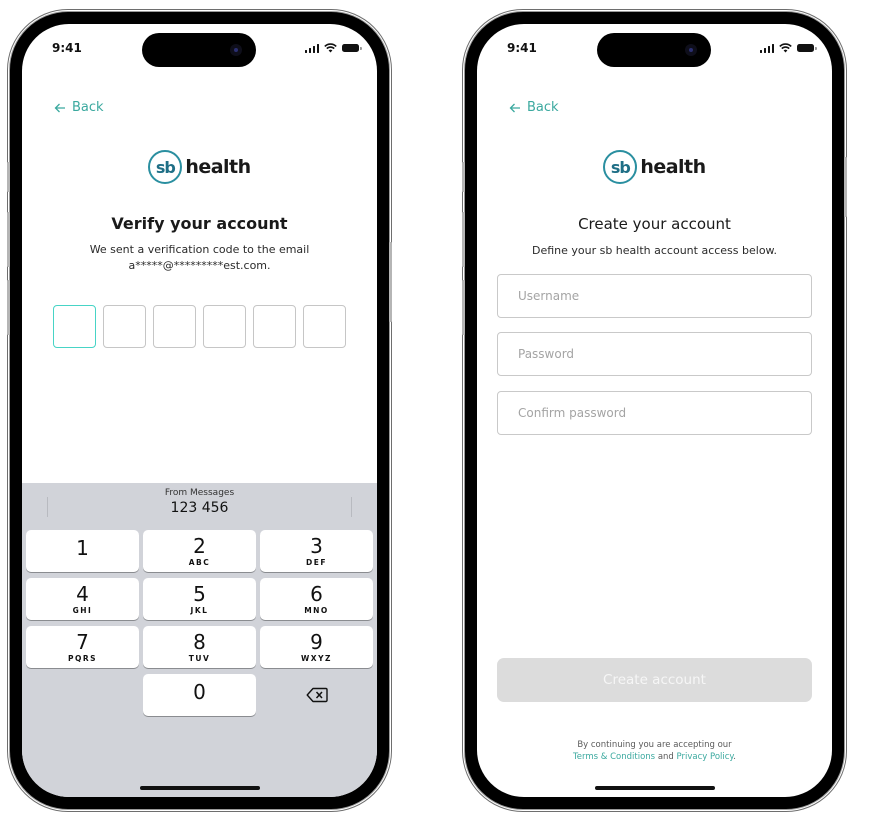 The width and height of the screenshot is (874, 834). What do you see at coordinates (654, 680) in the screenshot?
I see `create-account-button: Create account` at bounding box center [654, 680].